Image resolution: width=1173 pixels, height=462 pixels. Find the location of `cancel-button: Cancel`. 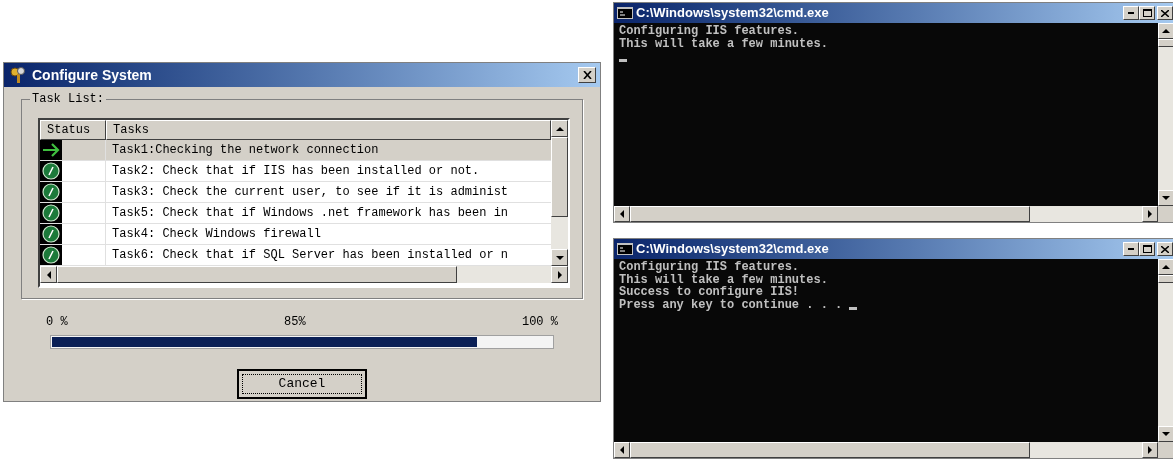

cancel-button: Cancel is located at coordinates (302, 384).